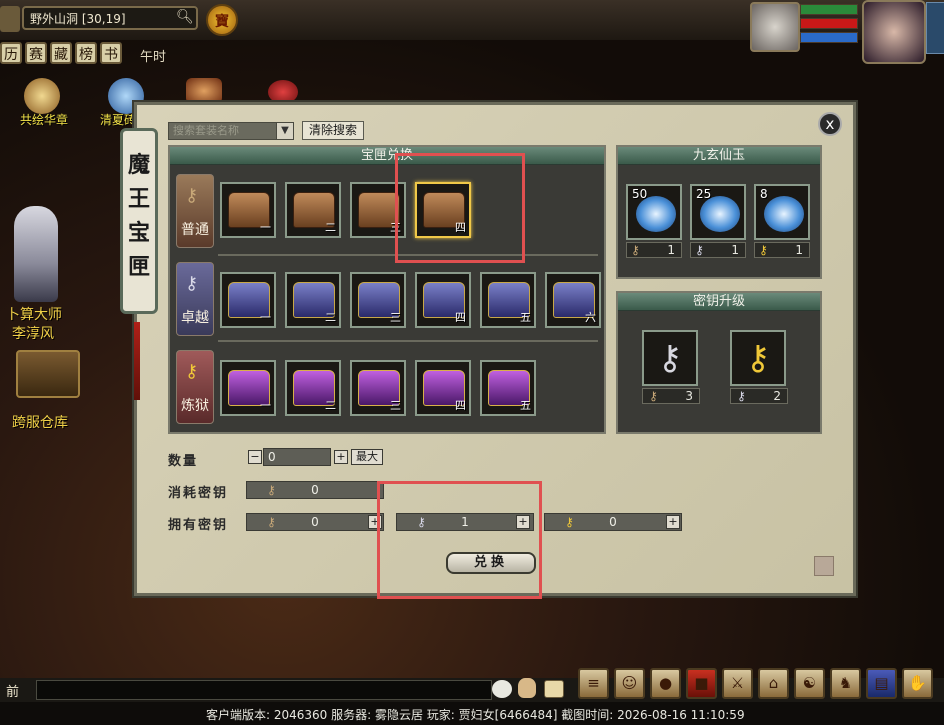 The width and height of the screenshot is (944, 725). Describe the element at coordinates (285, 131) in the screenshot. I see `search-dropdown-icon: ▼` at that location.